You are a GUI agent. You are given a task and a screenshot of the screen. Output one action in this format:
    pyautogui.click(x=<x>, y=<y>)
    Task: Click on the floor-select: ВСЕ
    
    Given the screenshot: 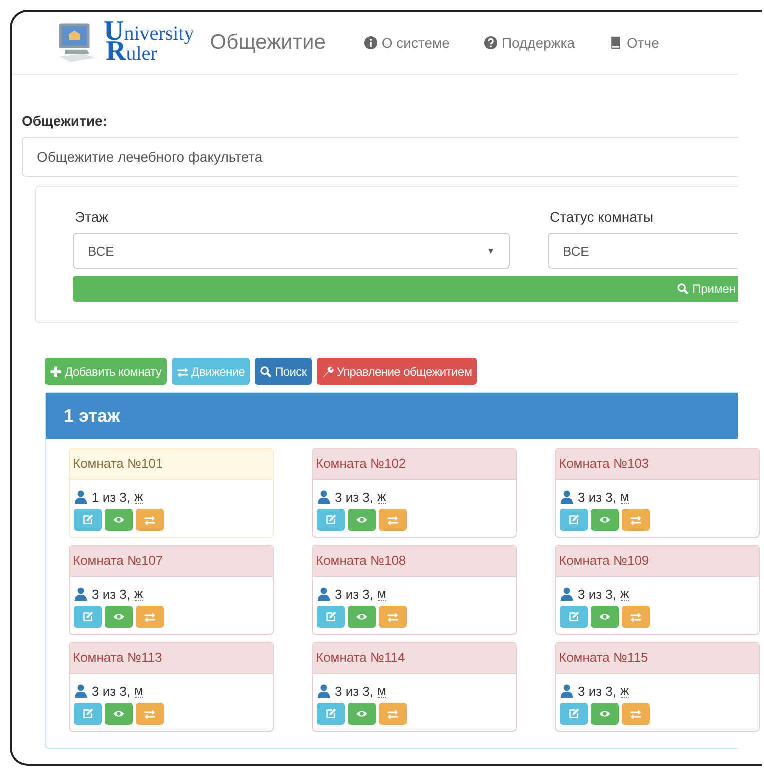 What is the action you would take?
    pyautogui.click(x=291, y=251)
    